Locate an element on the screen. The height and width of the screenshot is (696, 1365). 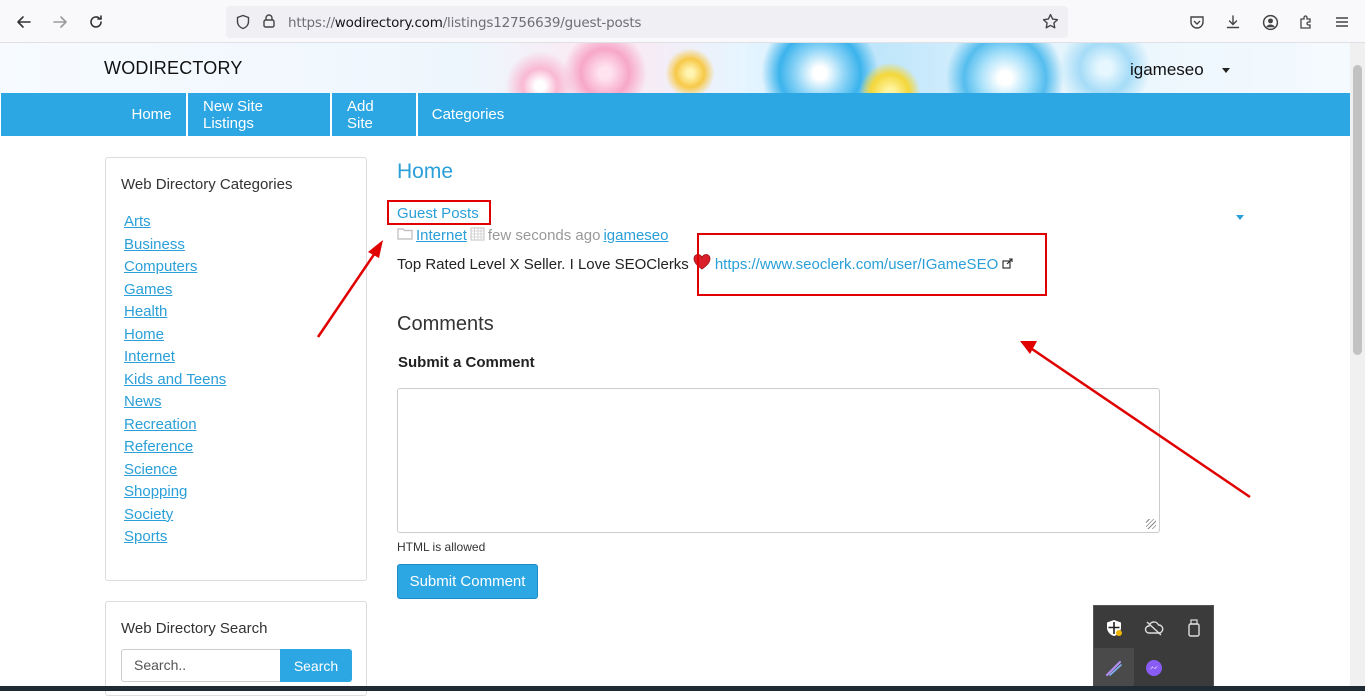
folder-icon is located at coordinates (405, 235).